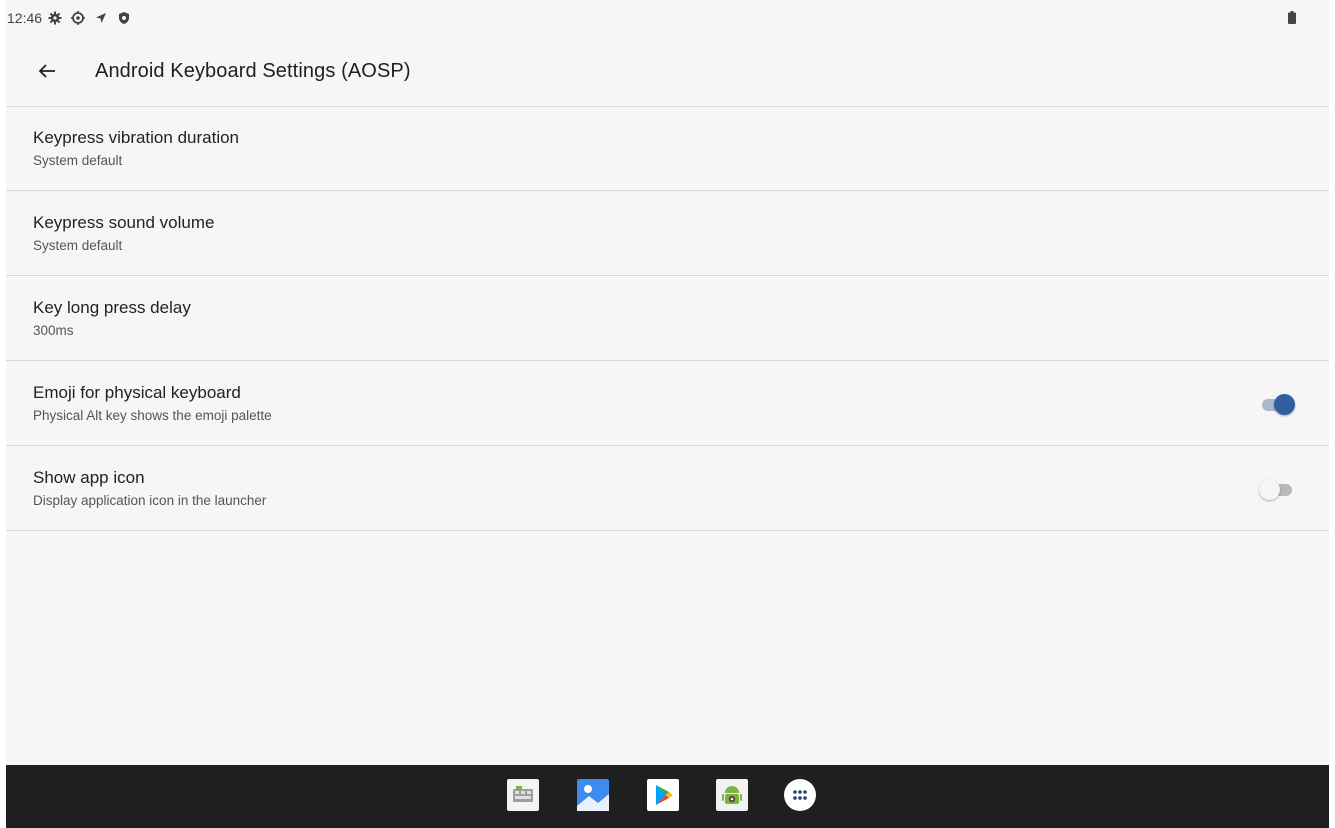  I want to click on emoji-physical-keyboard-toggle, so click(1277, 404).